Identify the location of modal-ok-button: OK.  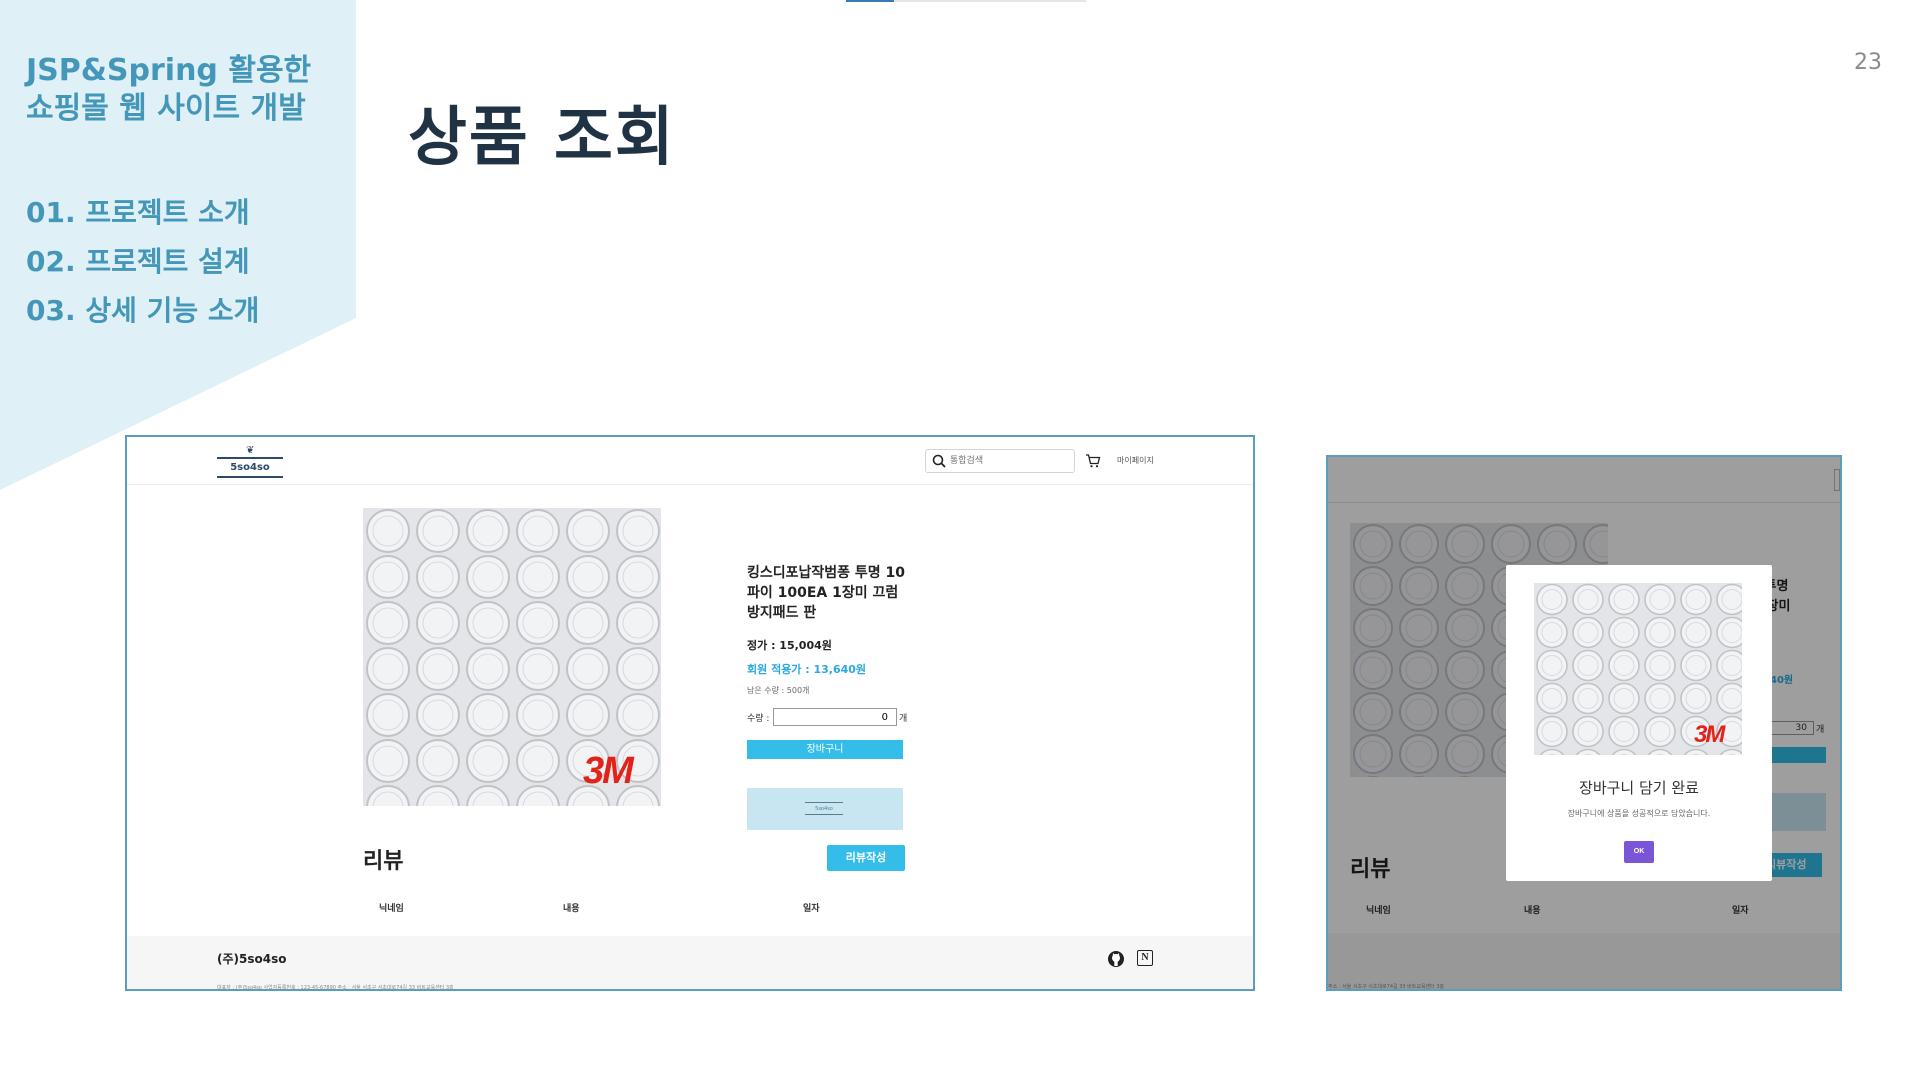
(1639, 852).